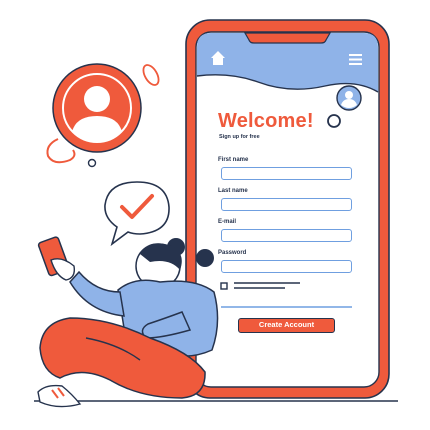  Describe the element at coordinates (151, 75) in the screenshot. I see `decor-petal` at that location.